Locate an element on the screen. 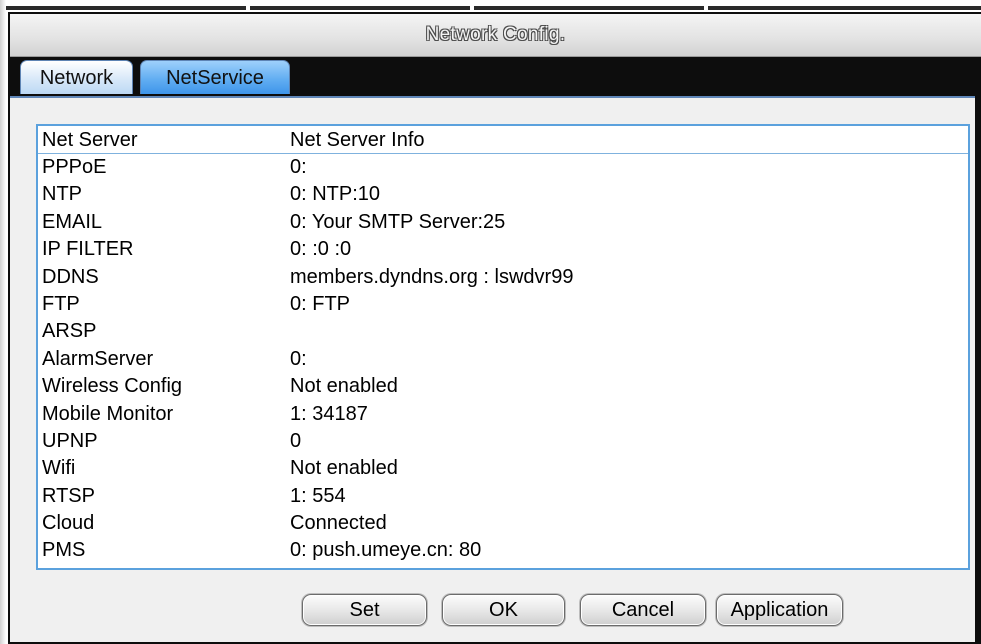 Image resolution: width=981 pixels, height=644 pixels. dialog-title: Network Config. is located at coordinates (495, 34).